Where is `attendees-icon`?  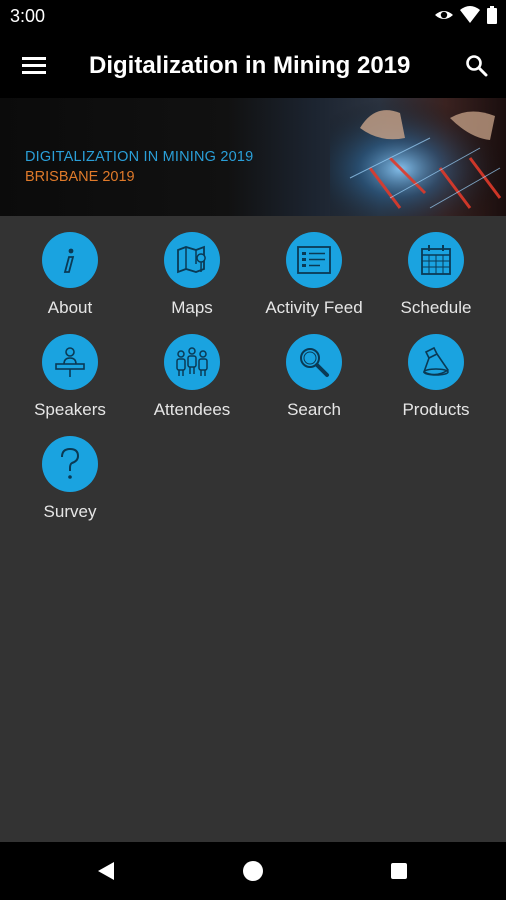 attendees-icon is located at coordinates (192, 362).